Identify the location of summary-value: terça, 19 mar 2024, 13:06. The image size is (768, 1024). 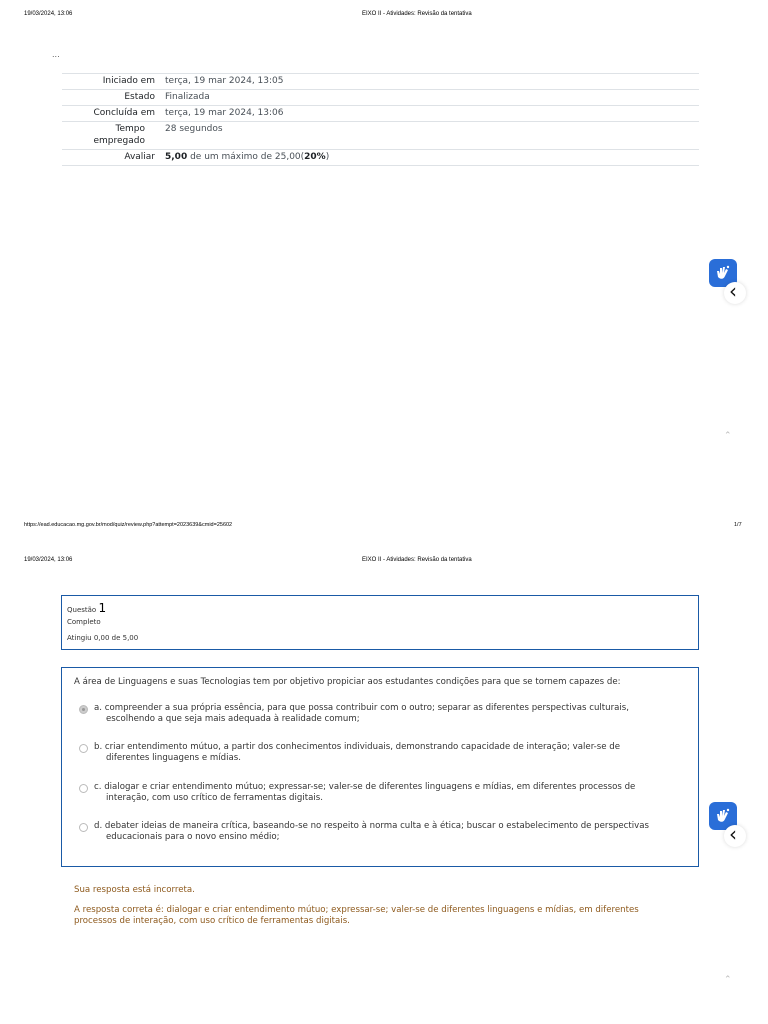
(224, 113).